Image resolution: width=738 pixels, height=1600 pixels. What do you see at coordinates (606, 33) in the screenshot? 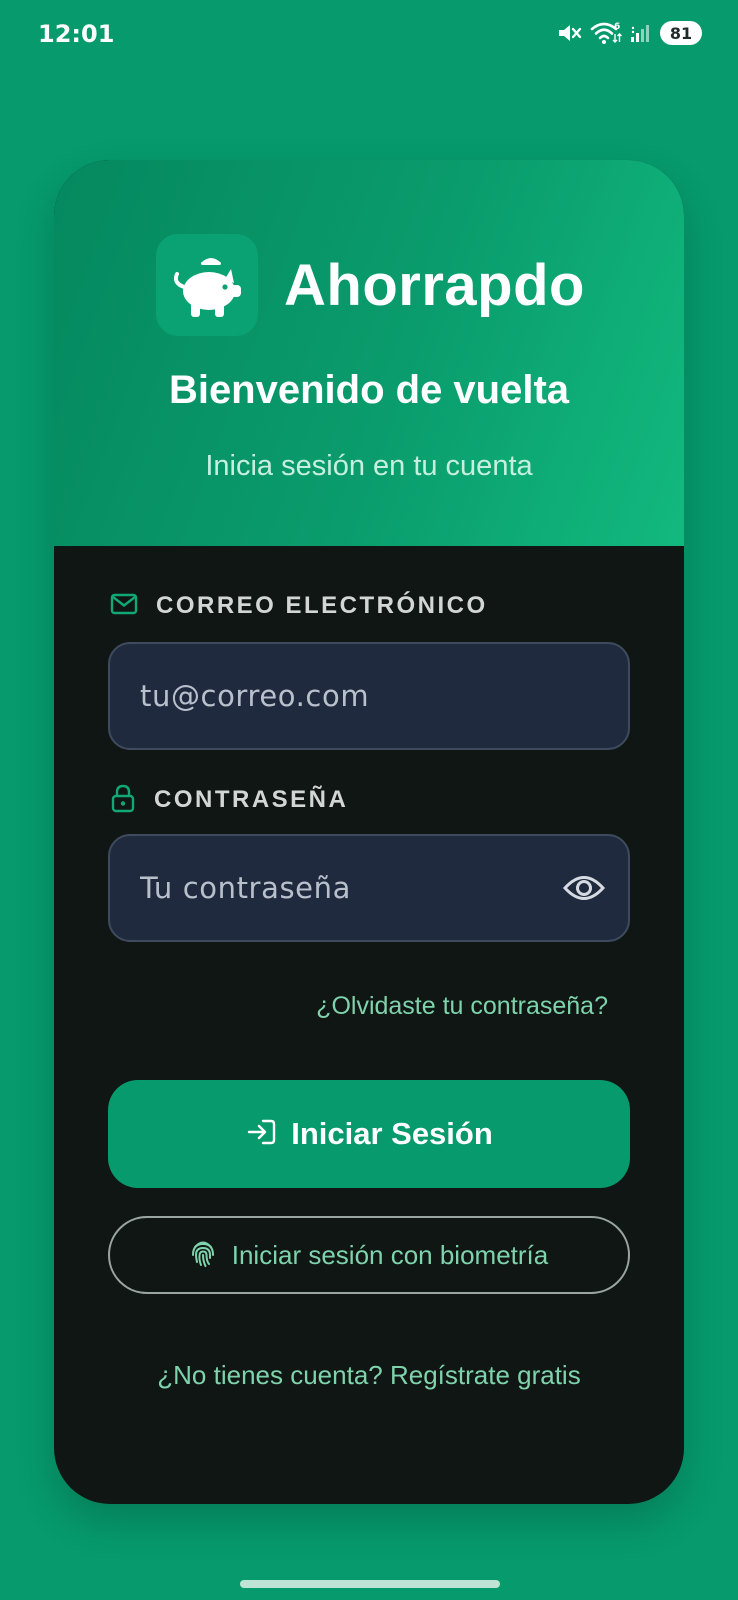
I see `wifi-icon: 6` at bounding box center [606, 33].